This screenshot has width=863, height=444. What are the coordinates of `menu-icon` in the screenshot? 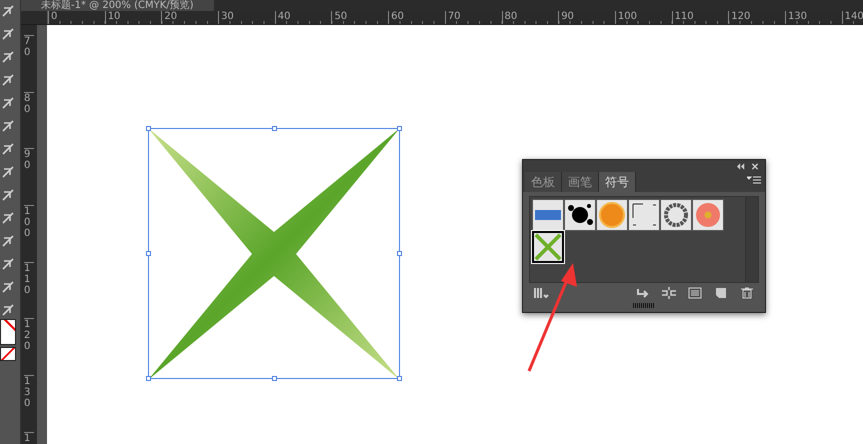 It's located at (754, 180).